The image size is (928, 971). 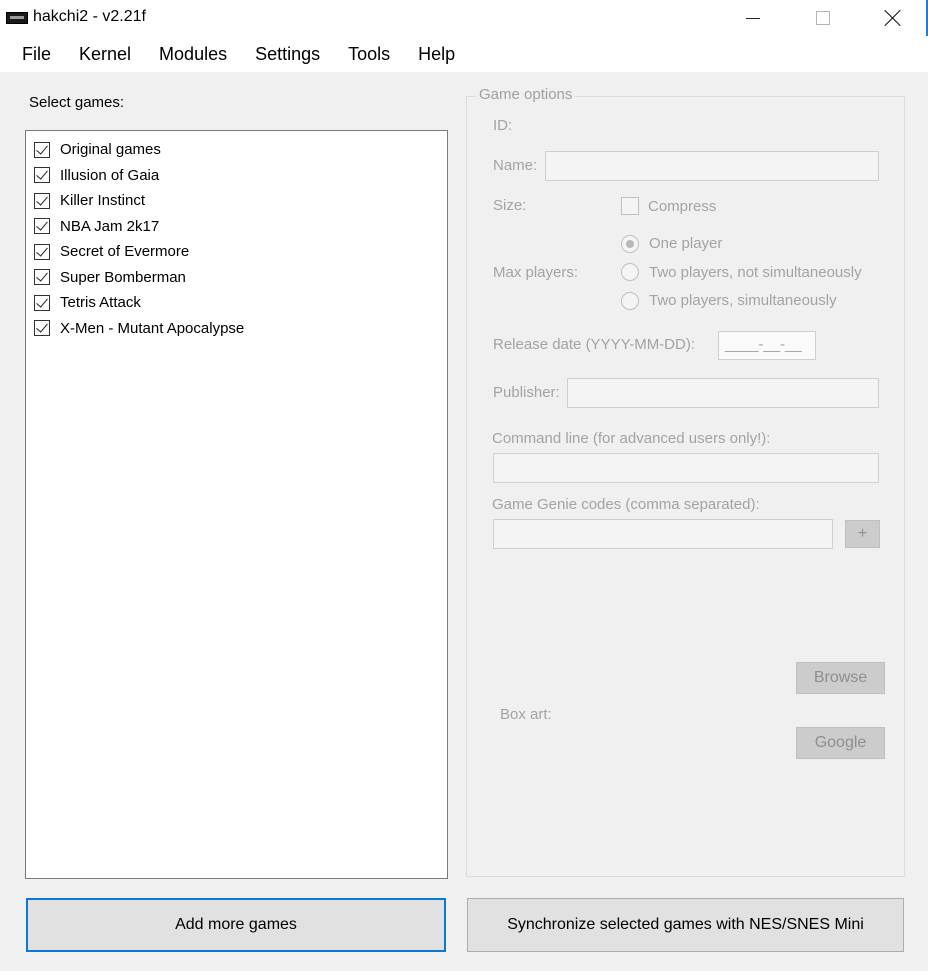 What do you see at coordinates (89, 16) in the screenshot?
I see `window-title: hakchi2 - v2.21f` at bounding box center [89, 16].